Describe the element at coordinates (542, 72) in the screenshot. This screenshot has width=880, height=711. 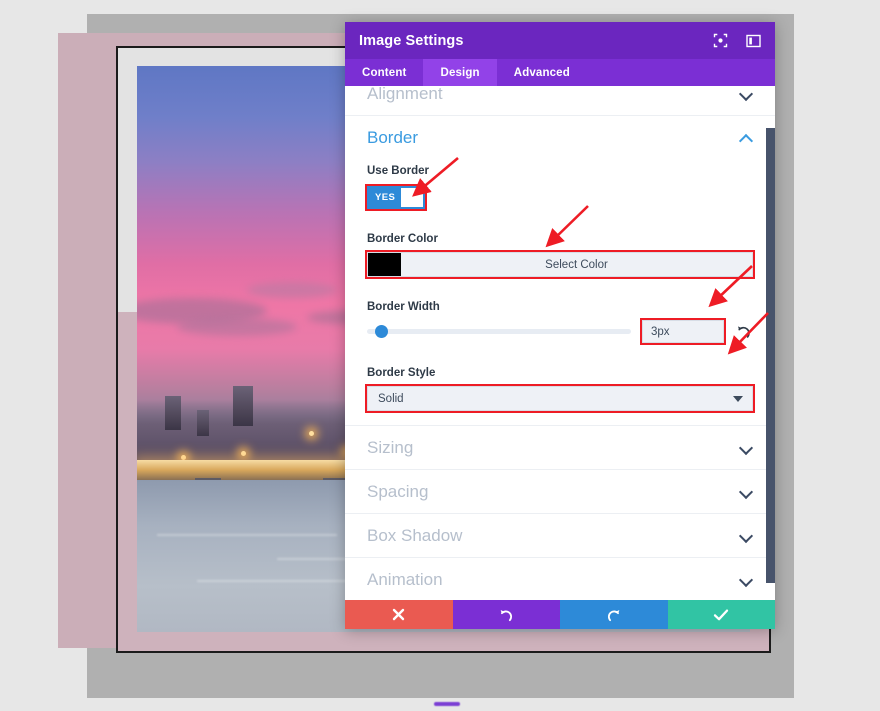
I see `tab-advanced: Advanced` at that location.